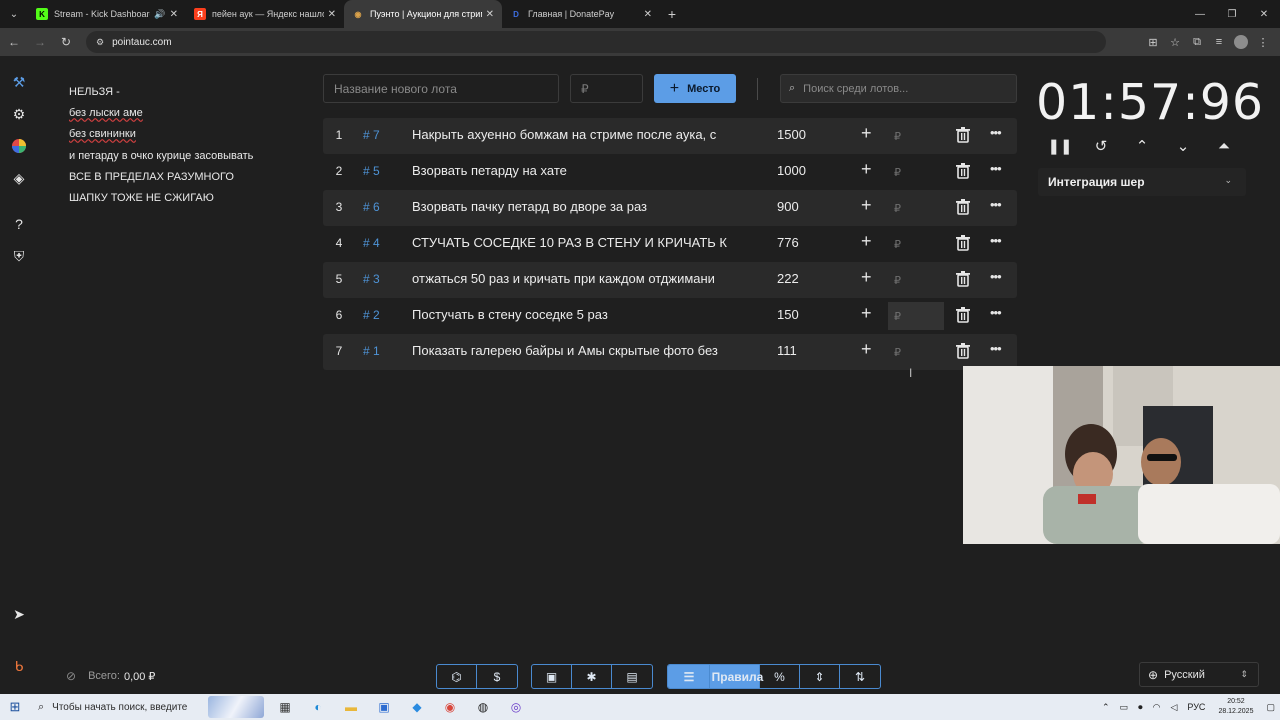  Describe the element at coordinates (596, 42) in the screenshot. I see `address-bar: ⚙ pointauc.com` at that location.